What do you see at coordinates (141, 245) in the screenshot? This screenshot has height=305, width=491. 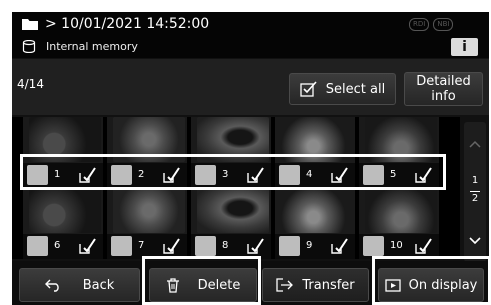 I see `thumbnail-number: 7` at bounding box center [141, 245].